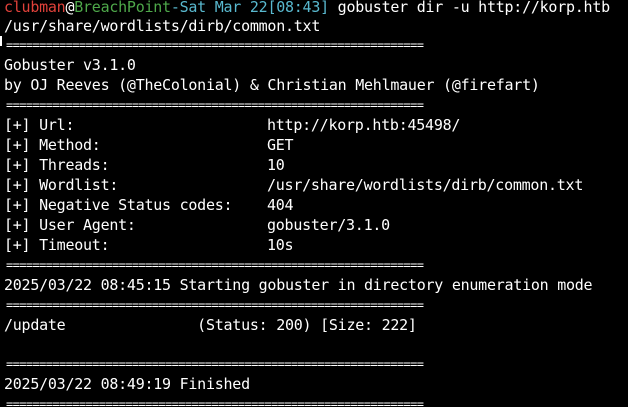 The image size is (628, 407). Describe the element at coordinates (1, 41) in the screenshot. I see `line-wrap-marker` at that location.